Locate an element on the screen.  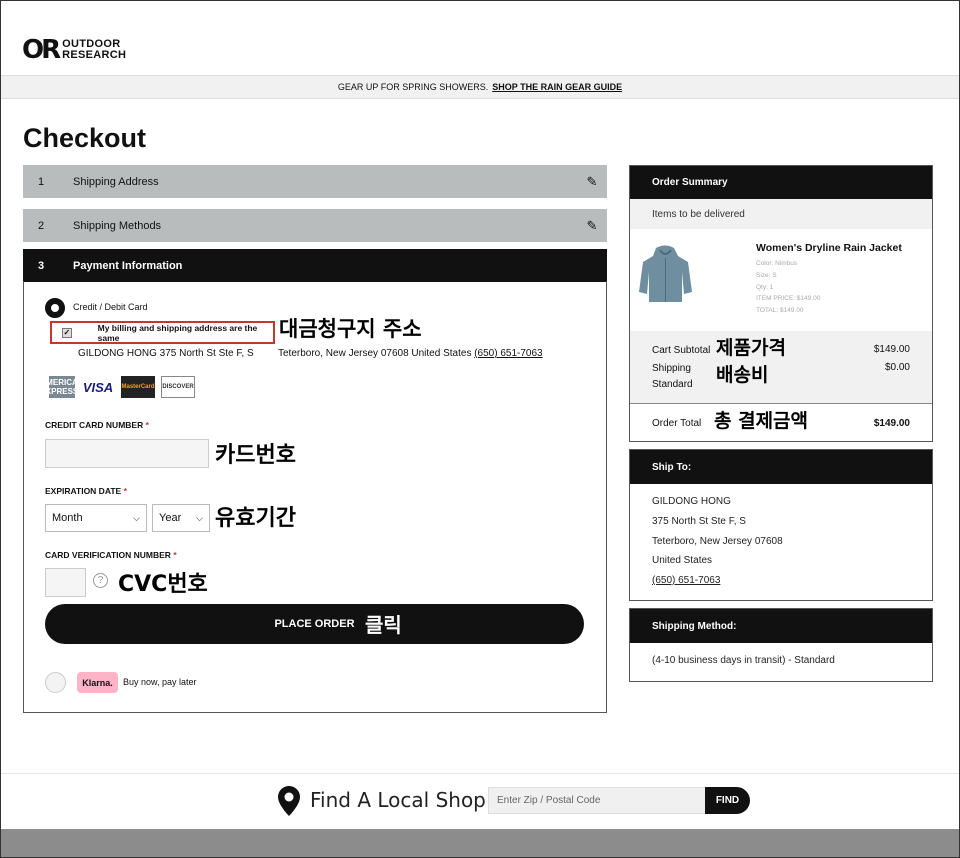
logo-line-2: RESEARCH is located at coordinates (94, 55).